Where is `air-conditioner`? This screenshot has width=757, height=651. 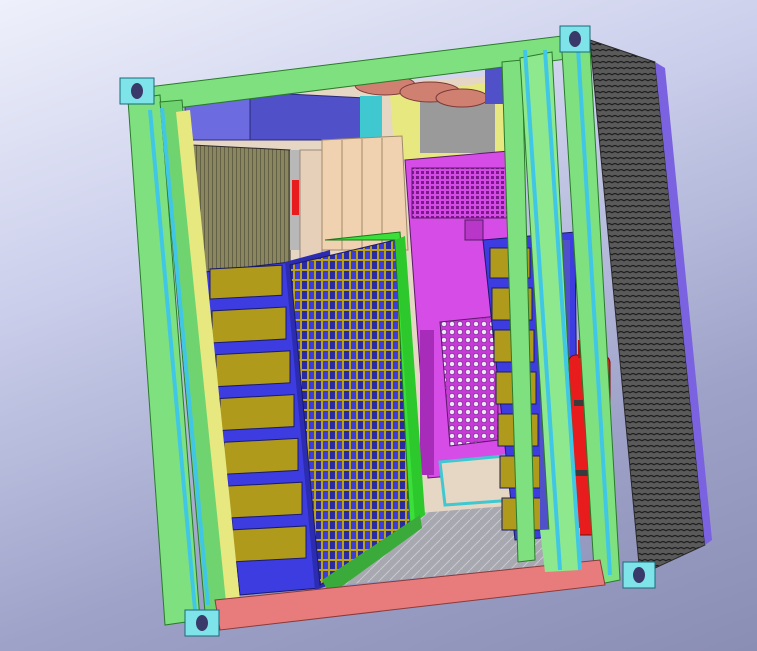 air-conditioner is located at coordinates (257, 208).